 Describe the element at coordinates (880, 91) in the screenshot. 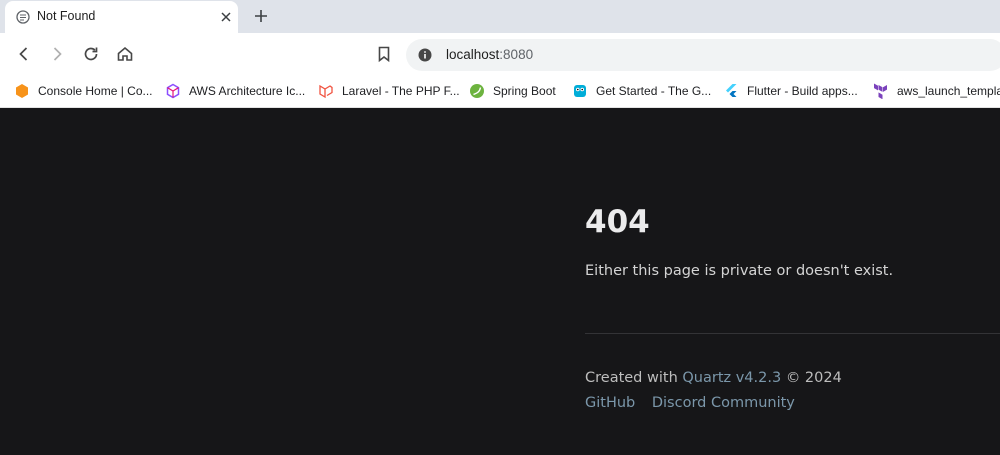

I see `terraform-icon` at that location.